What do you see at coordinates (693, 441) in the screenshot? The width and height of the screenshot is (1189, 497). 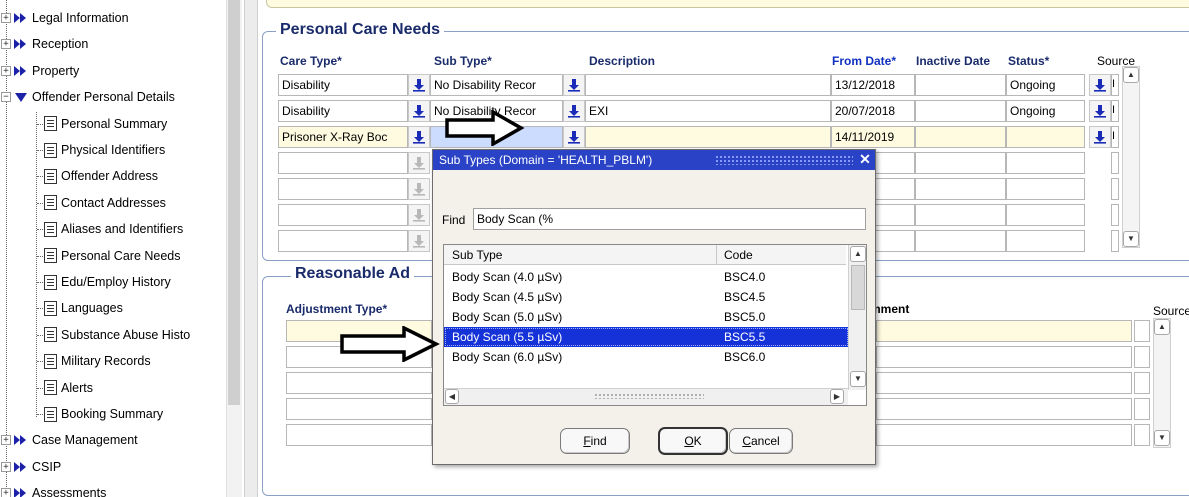 I see `ok-button: OK` at bounding box center [693, 441].